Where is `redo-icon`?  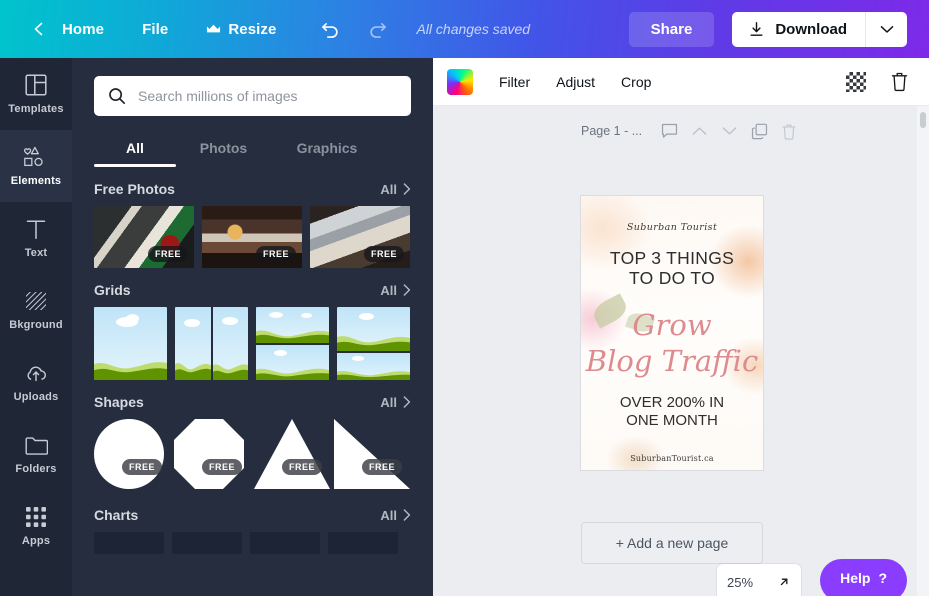 redo-icon is located at coordinates (378, 30).